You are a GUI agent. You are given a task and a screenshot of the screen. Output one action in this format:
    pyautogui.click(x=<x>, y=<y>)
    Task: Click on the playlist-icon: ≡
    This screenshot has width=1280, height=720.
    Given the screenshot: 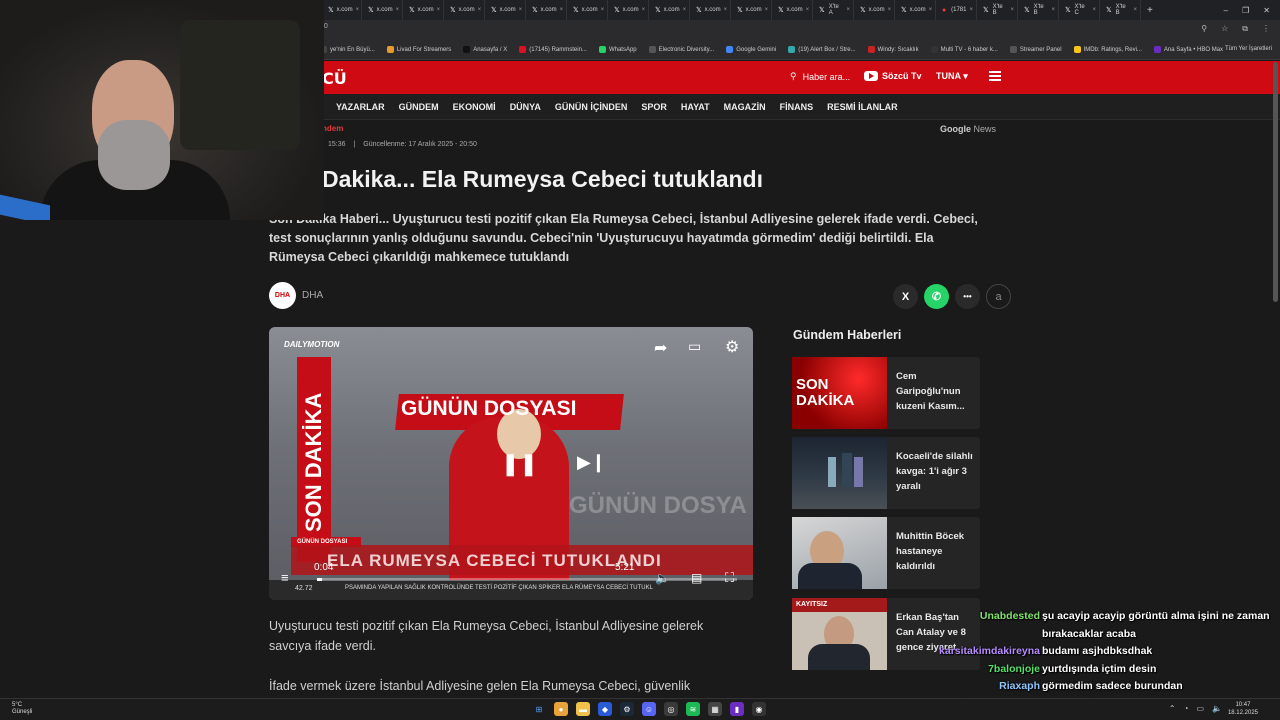 What is the action you would take?
    pyautogui.click(x=285, y=577)
    